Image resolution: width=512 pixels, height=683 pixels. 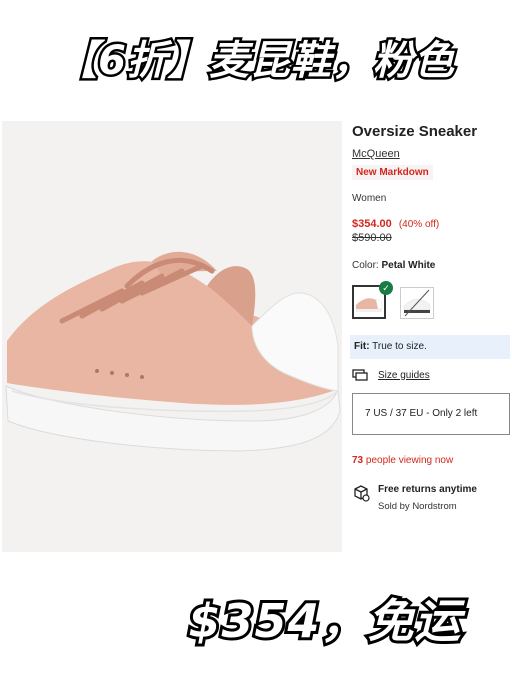 I want to click on fit-value: True to size., so click(x=399, y=346).